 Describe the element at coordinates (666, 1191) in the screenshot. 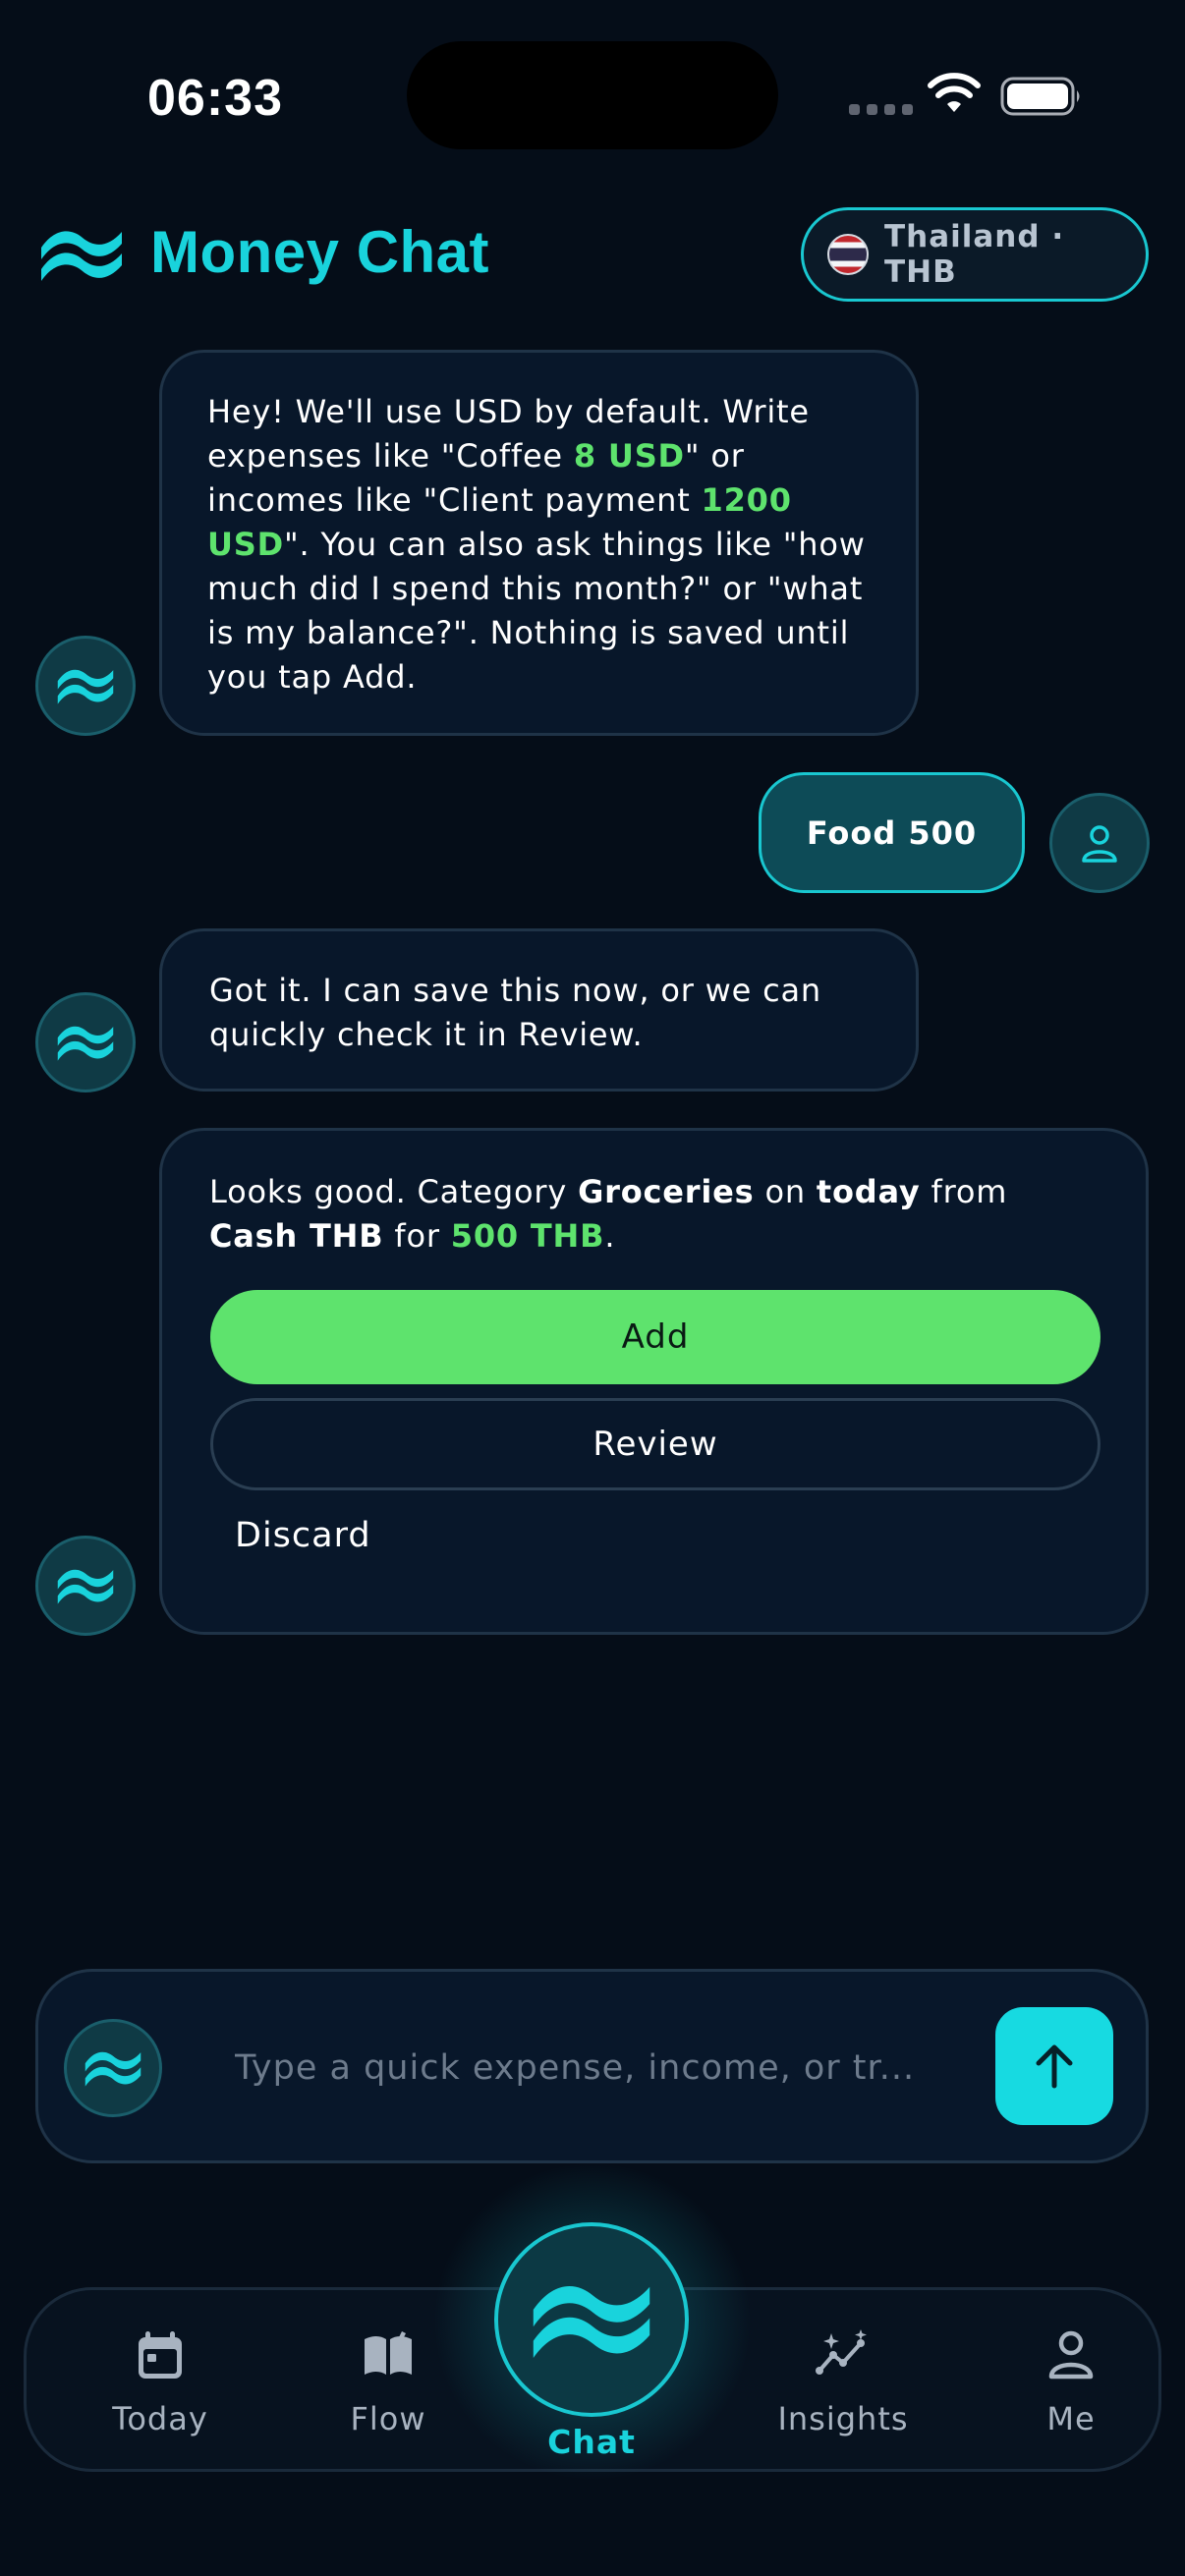

I see `category-value: Groceries` at that location.